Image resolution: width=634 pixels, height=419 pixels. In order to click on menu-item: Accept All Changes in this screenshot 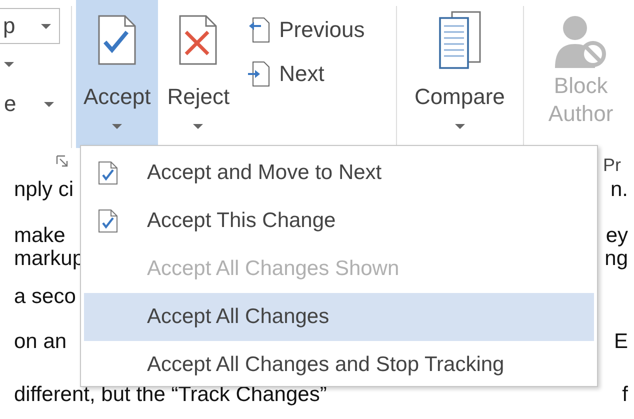, I will do `click(339, 317)`.